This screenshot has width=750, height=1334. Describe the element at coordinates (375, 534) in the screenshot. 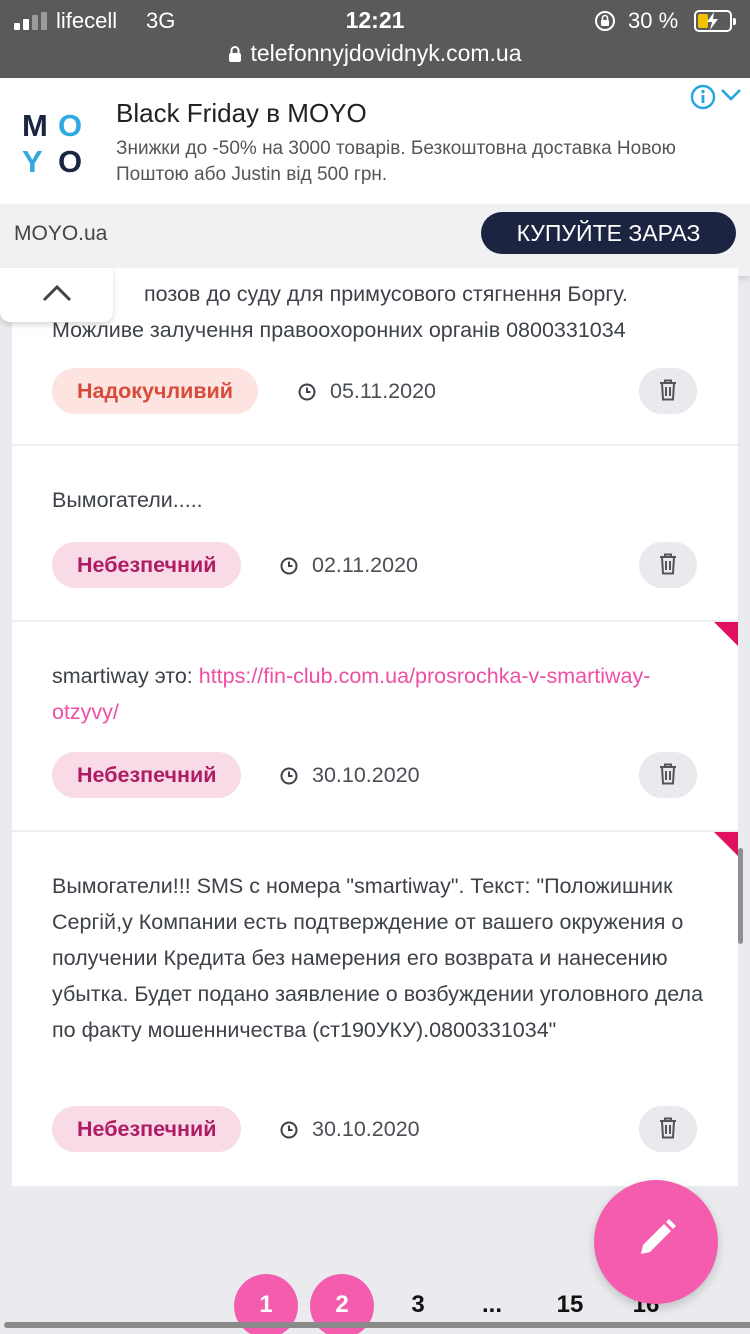

I see `comment-card: Вымогатели..... Небезпечний 02.11.2020` at that location.